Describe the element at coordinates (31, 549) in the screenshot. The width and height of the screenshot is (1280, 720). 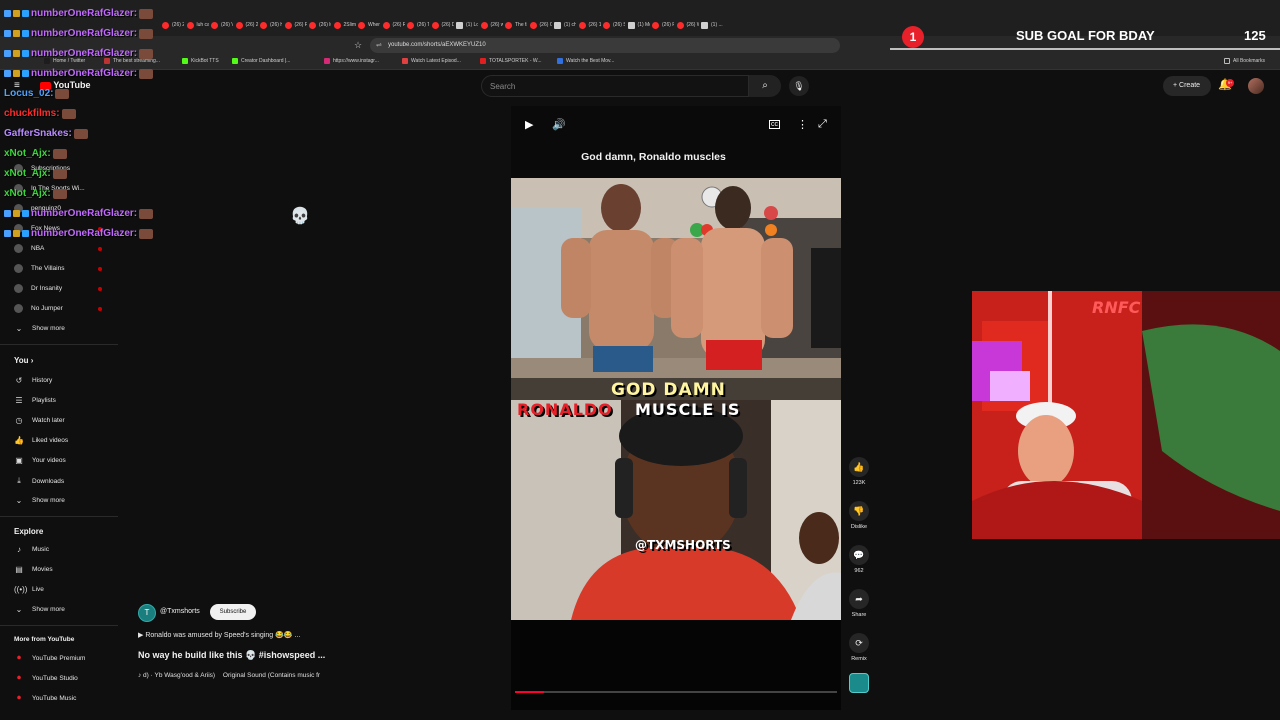
I see `sidebar-item-music: ♪ Music` at that location.